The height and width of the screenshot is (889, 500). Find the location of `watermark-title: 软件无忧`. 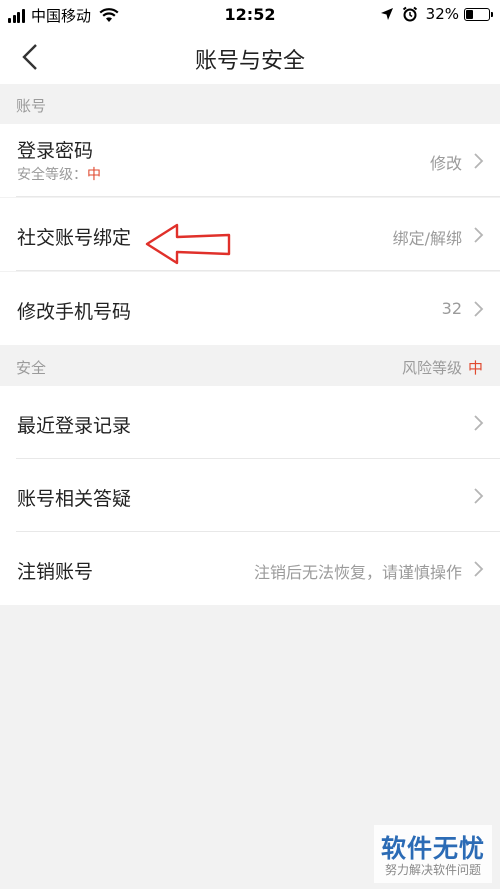

watermark-title: 软件无忧 is located at coordinates (432, 848).